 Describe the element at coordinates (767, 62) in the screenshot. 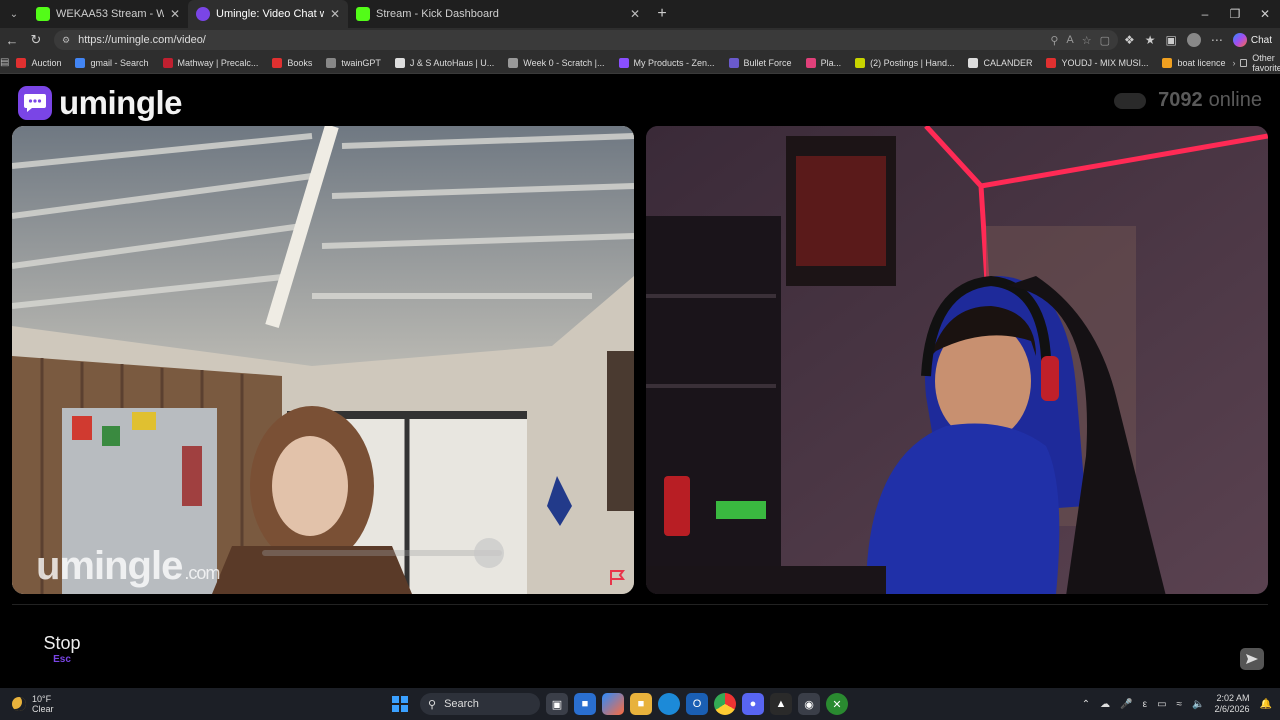

I see `bookmark-label: Bullet Force` at that location.